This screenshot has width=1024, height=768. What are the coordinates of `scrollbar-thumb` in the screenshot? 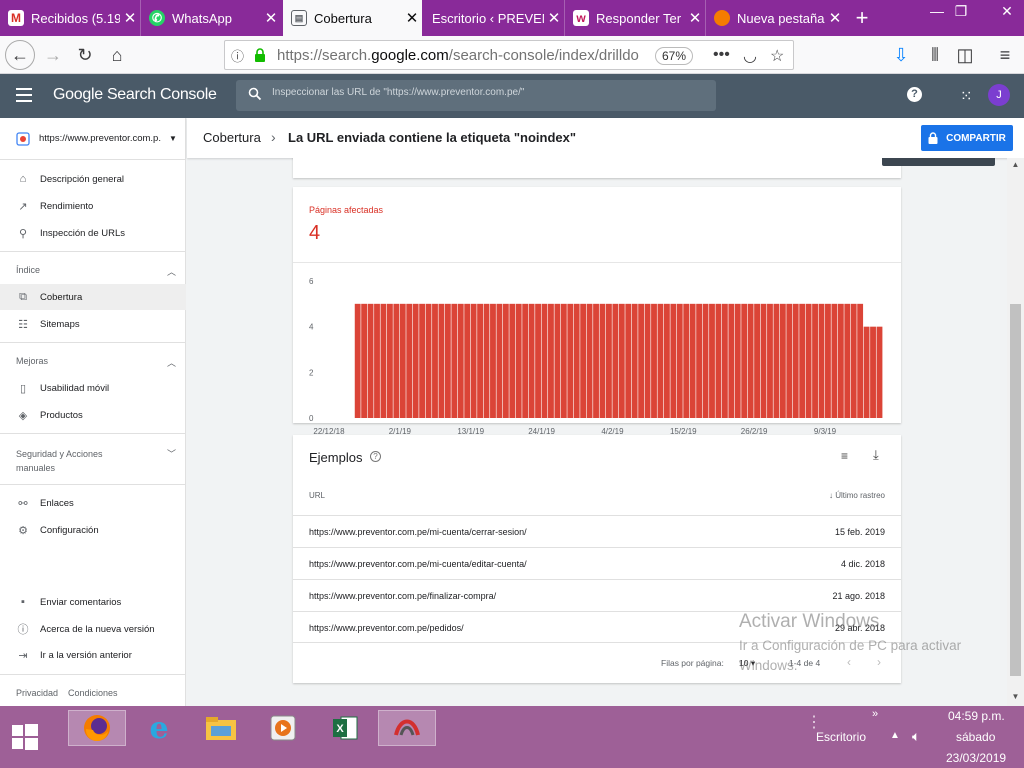 It's located at (1015, 490).